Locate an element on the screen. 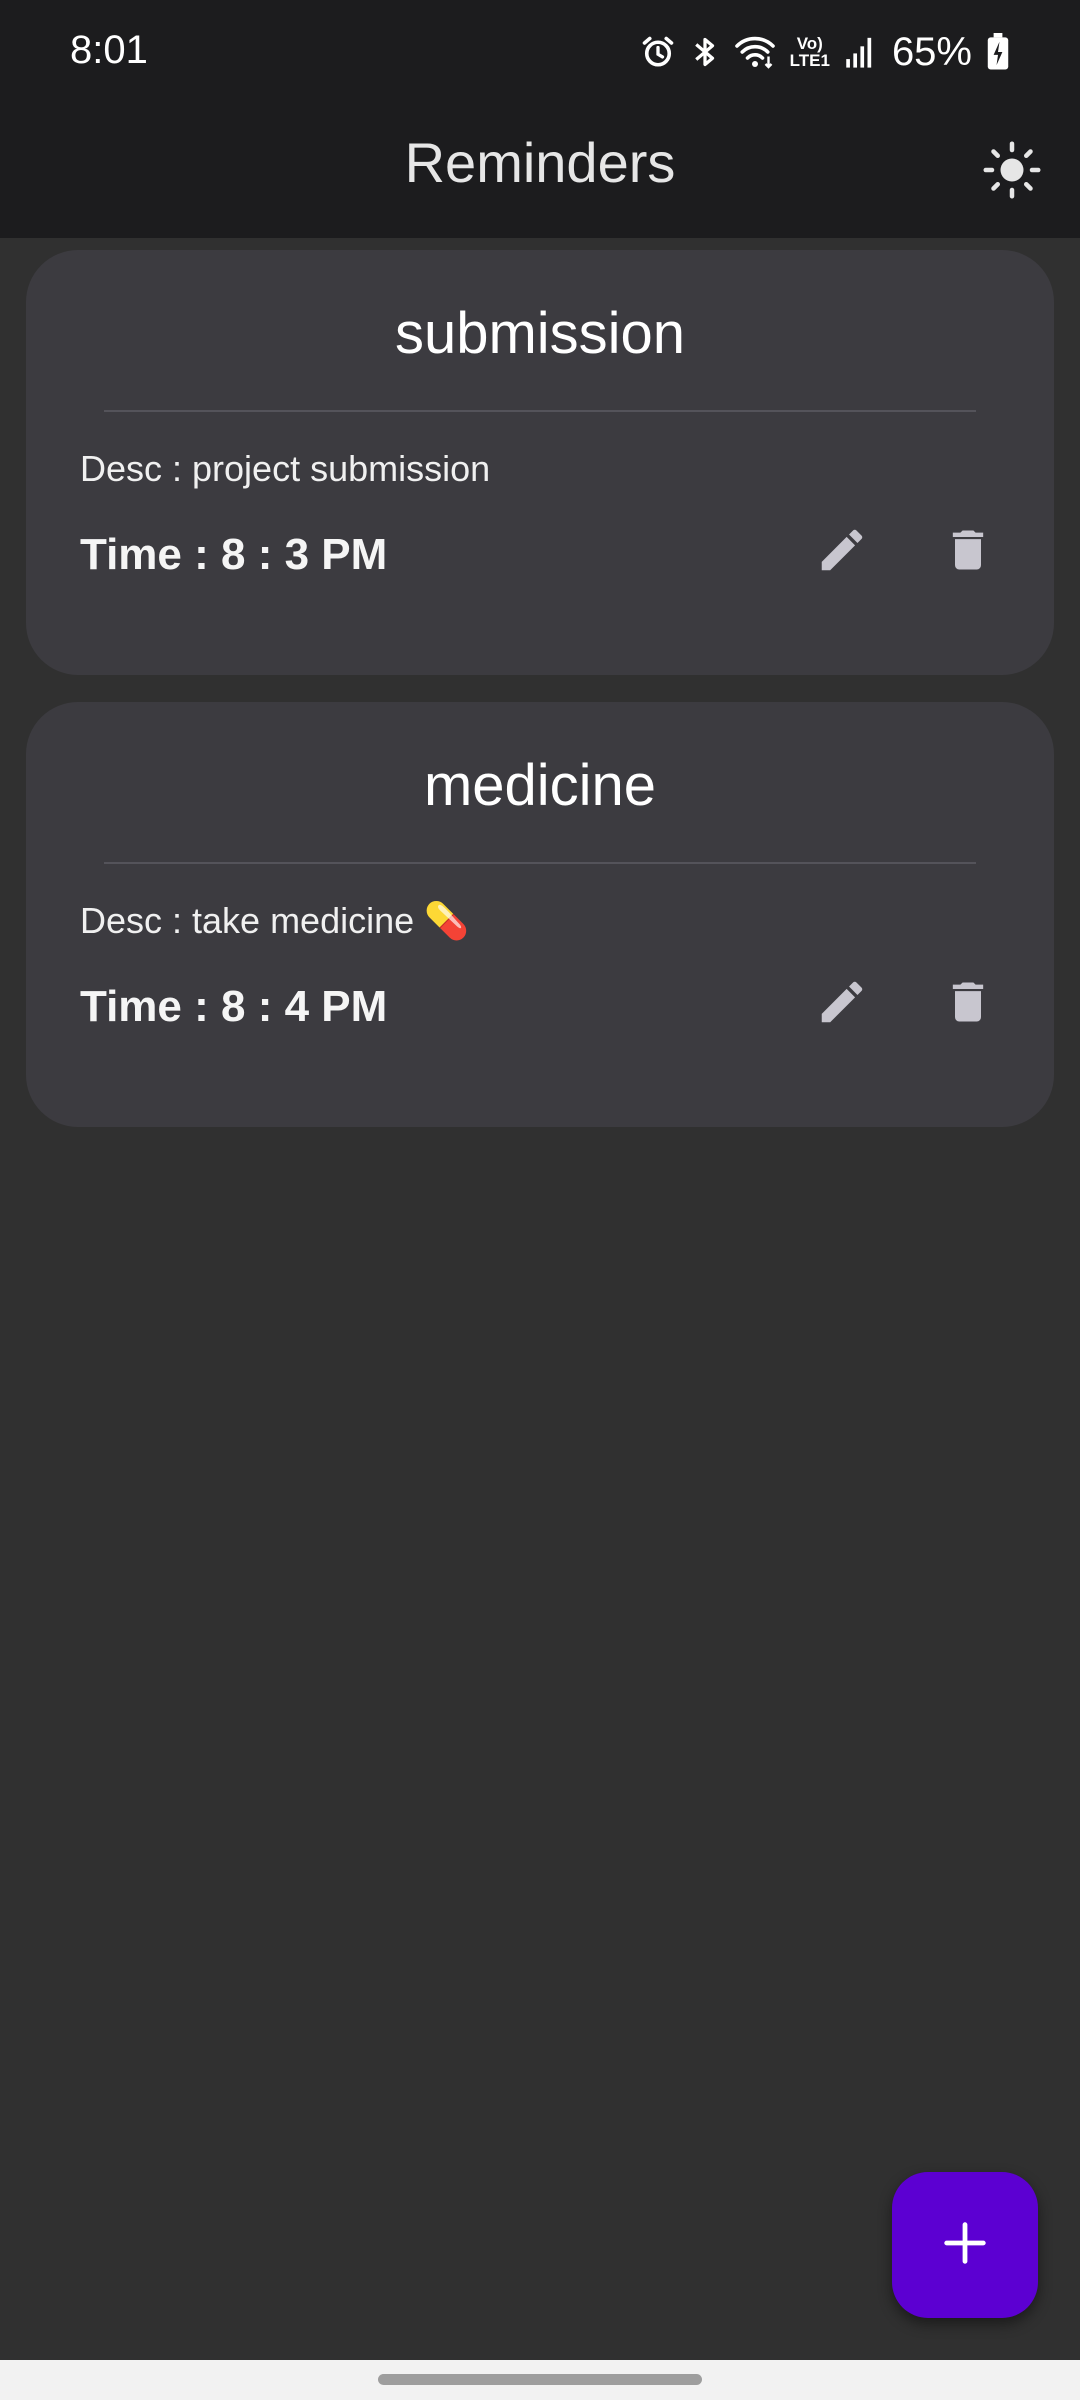 This screenshot has height=2400, width=1080. sun-icon is located at coordinates (1012, 172).